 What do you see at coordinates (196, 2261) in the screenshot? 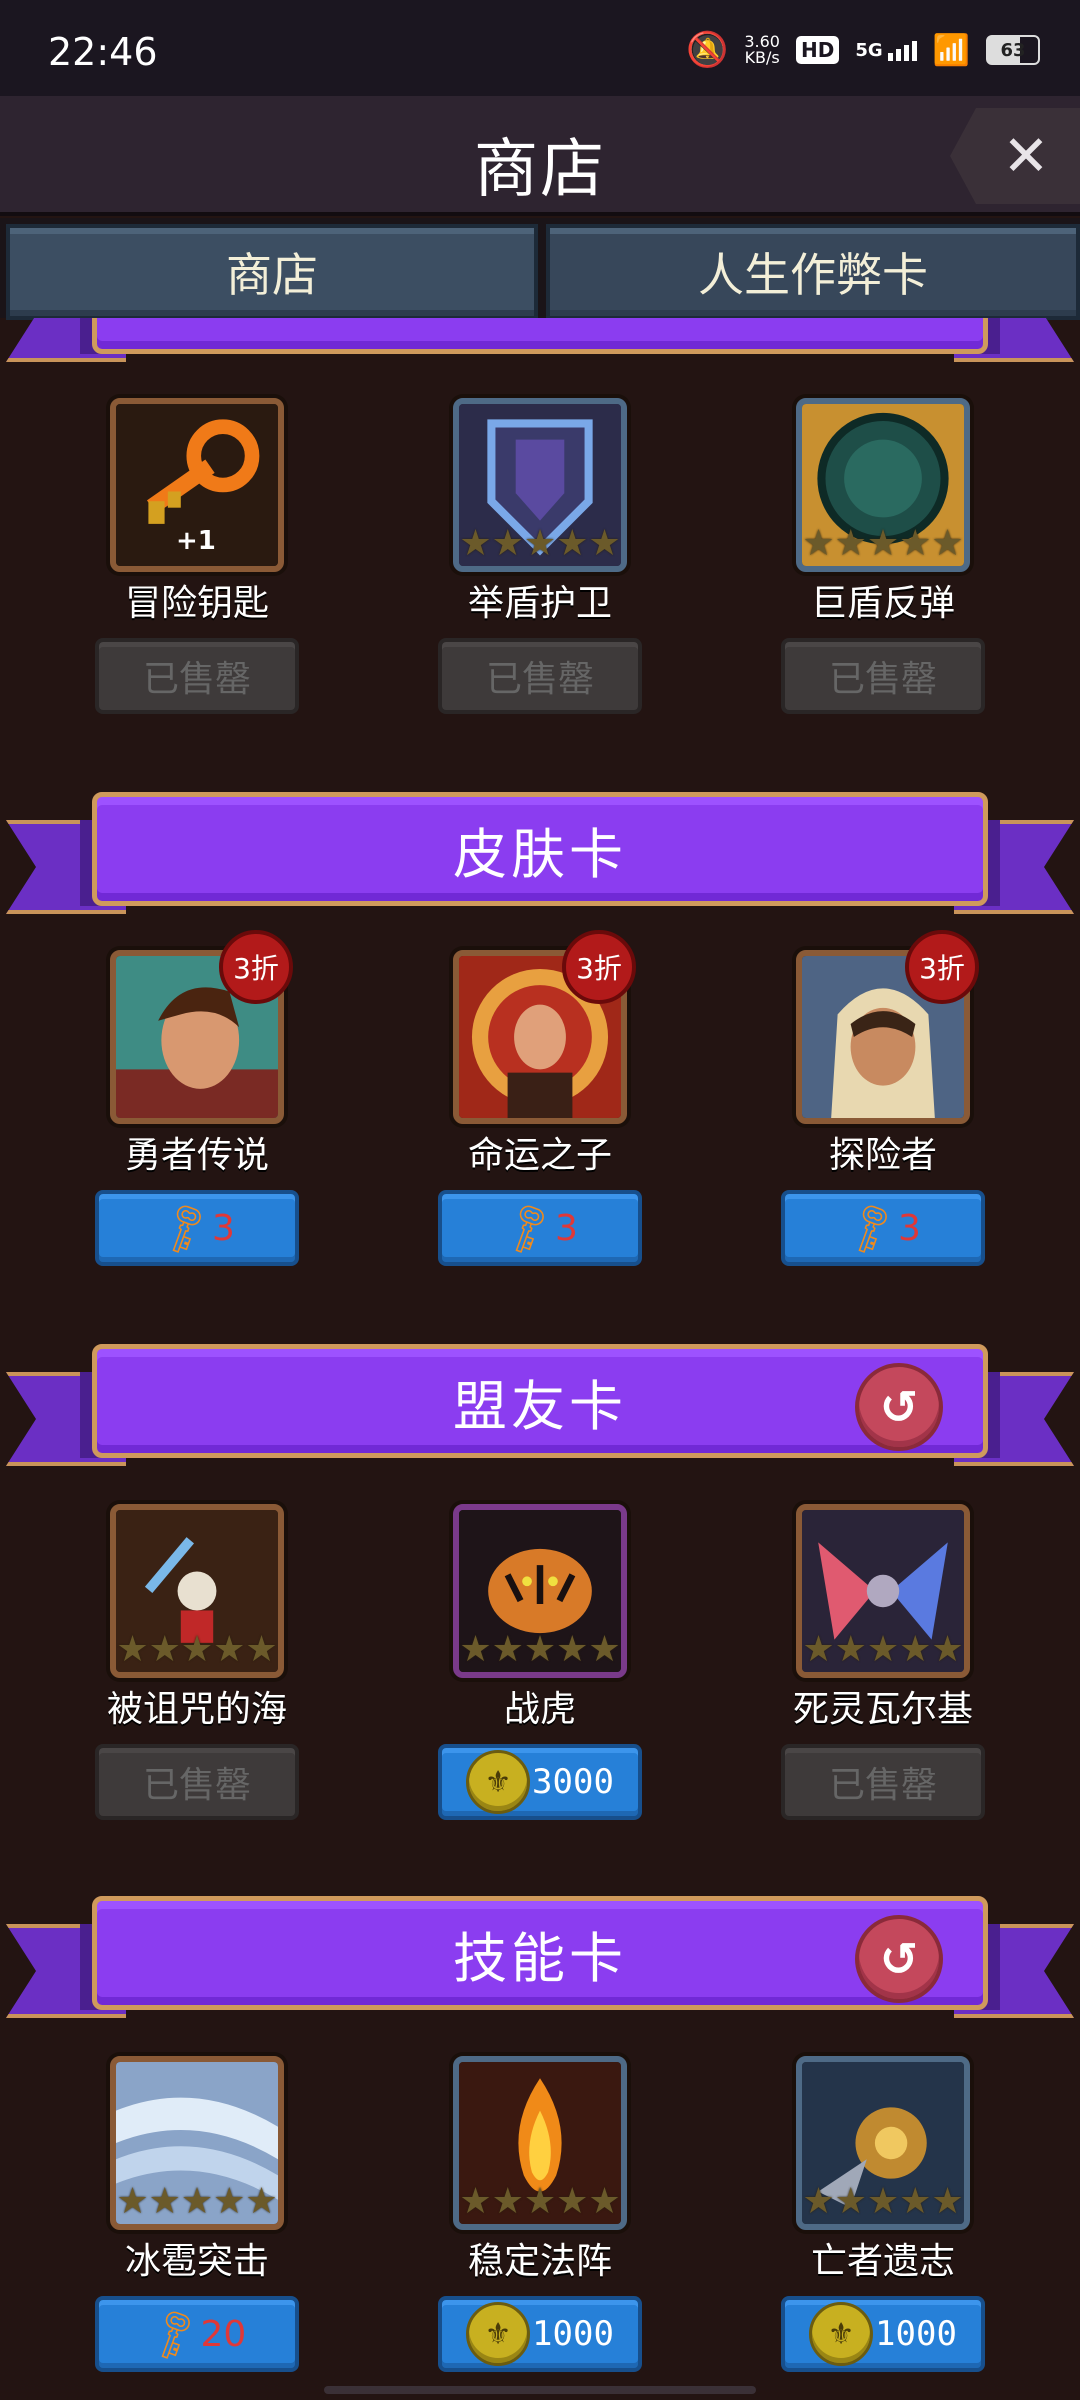
I see `item-name: 冰雹突击` at bounding box center [196, 2261].